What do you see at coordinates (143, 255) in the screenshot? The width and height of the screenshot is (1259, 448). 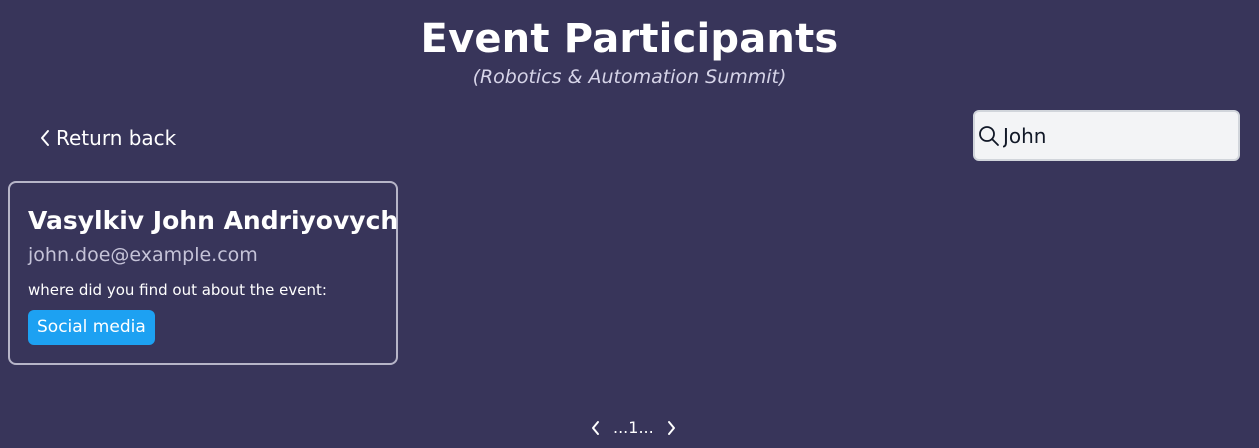 I see `participant-email: john.doe@example.com` at bounding box center [143, 255].